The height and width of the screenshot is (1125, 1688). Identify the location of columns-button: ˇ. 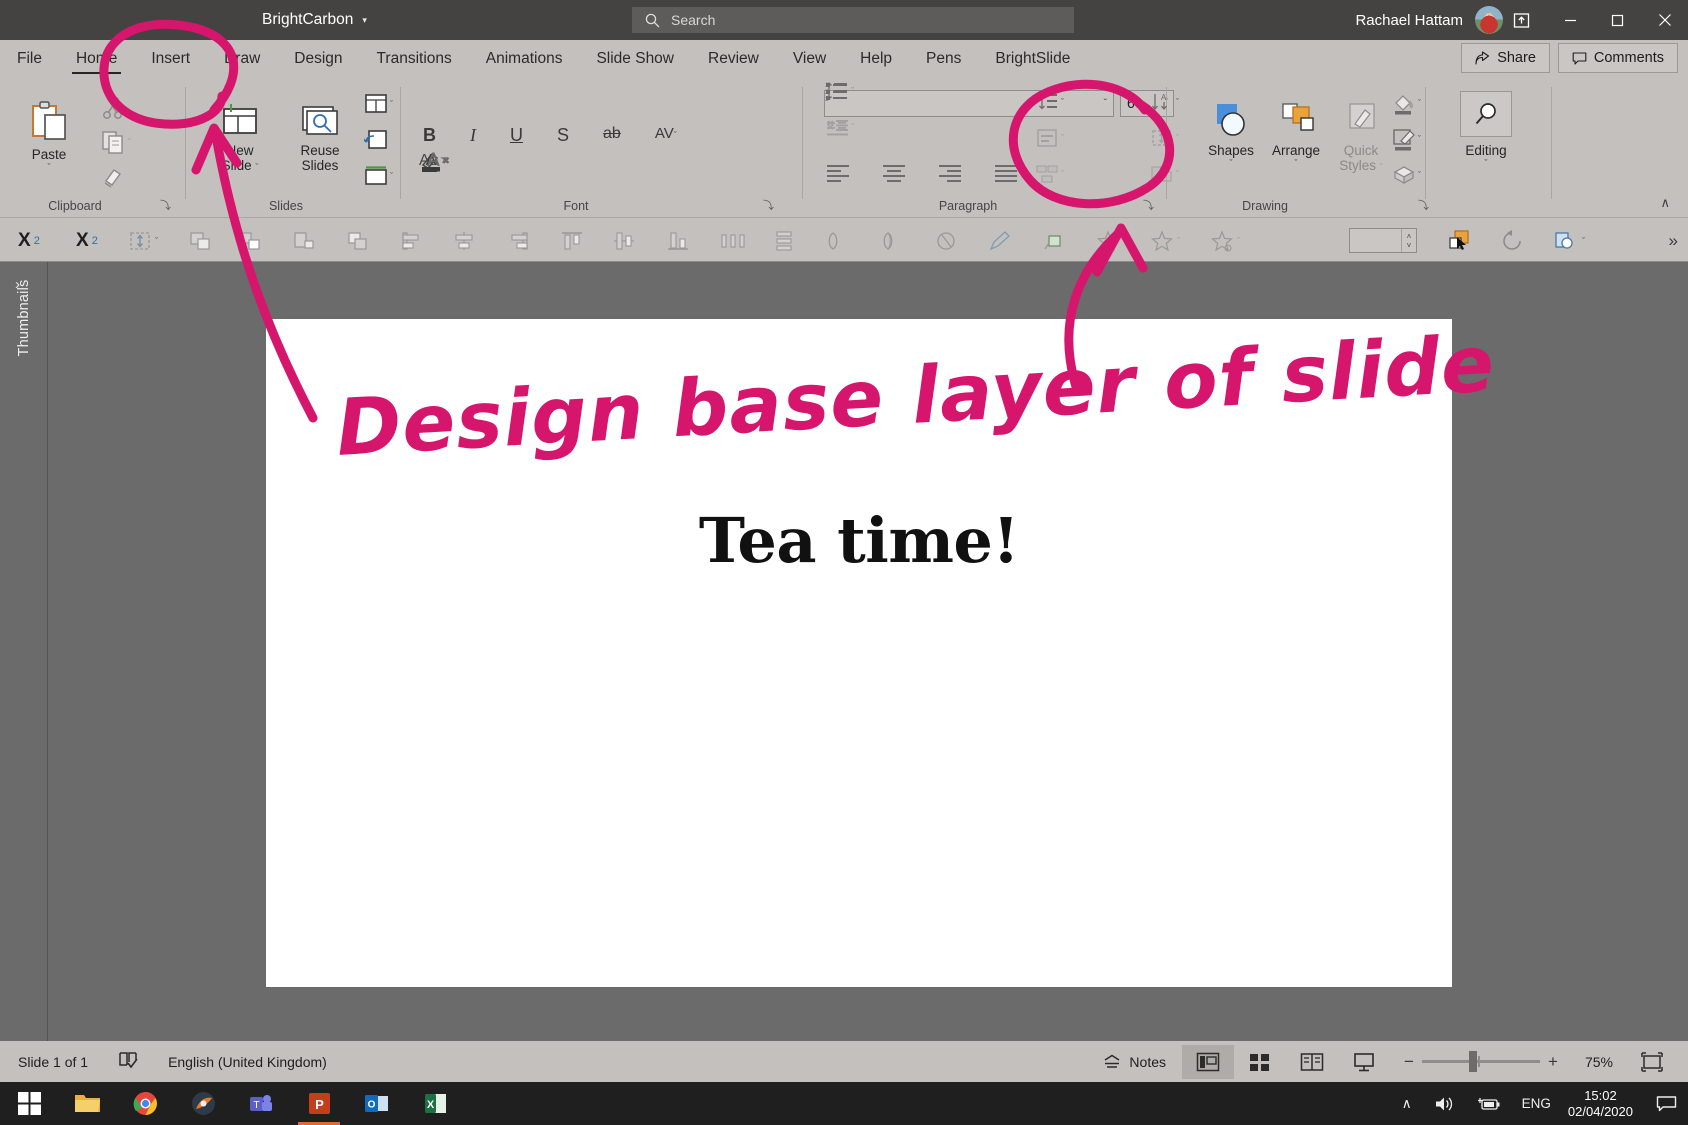
(1049, 102).